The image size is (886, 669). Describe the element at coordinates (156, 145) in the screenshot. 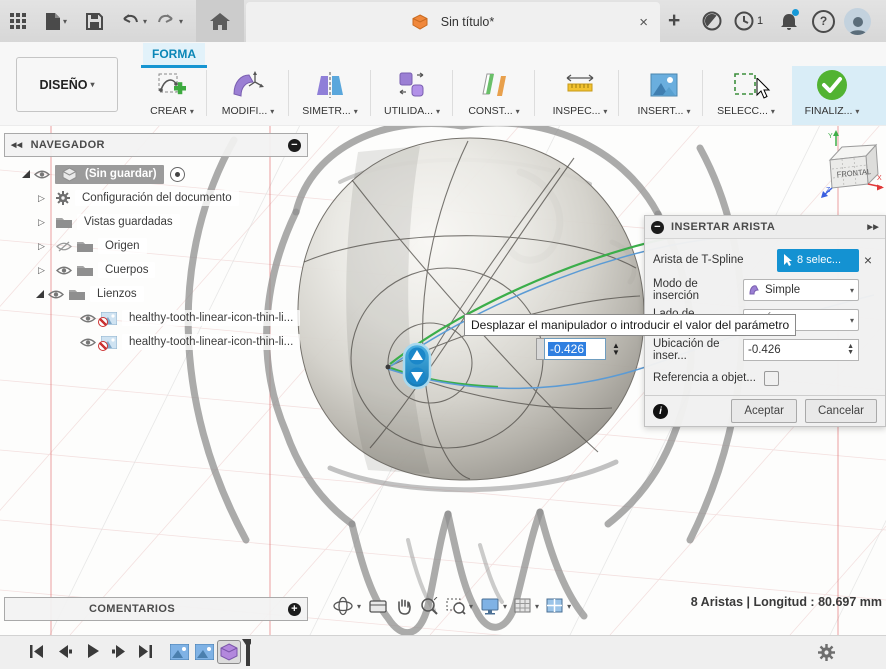

I see `browser-panel-header: ◀◀ NAVEGADOR −` at that location.